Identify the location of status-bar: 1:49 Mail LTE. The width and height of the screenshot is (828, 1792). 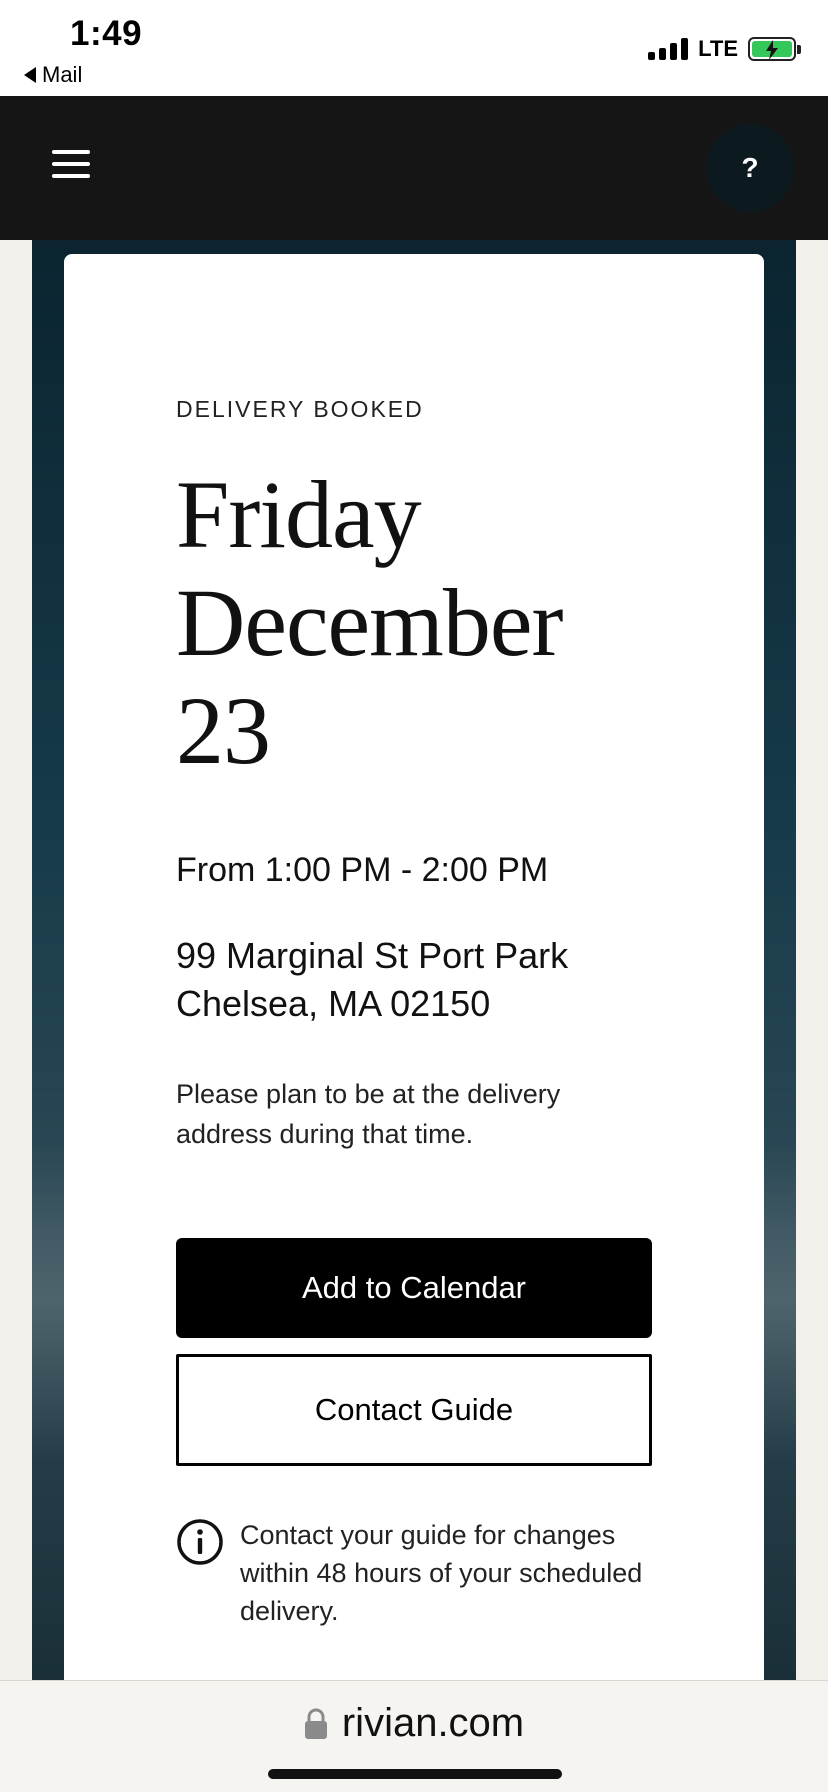
(414, 48).